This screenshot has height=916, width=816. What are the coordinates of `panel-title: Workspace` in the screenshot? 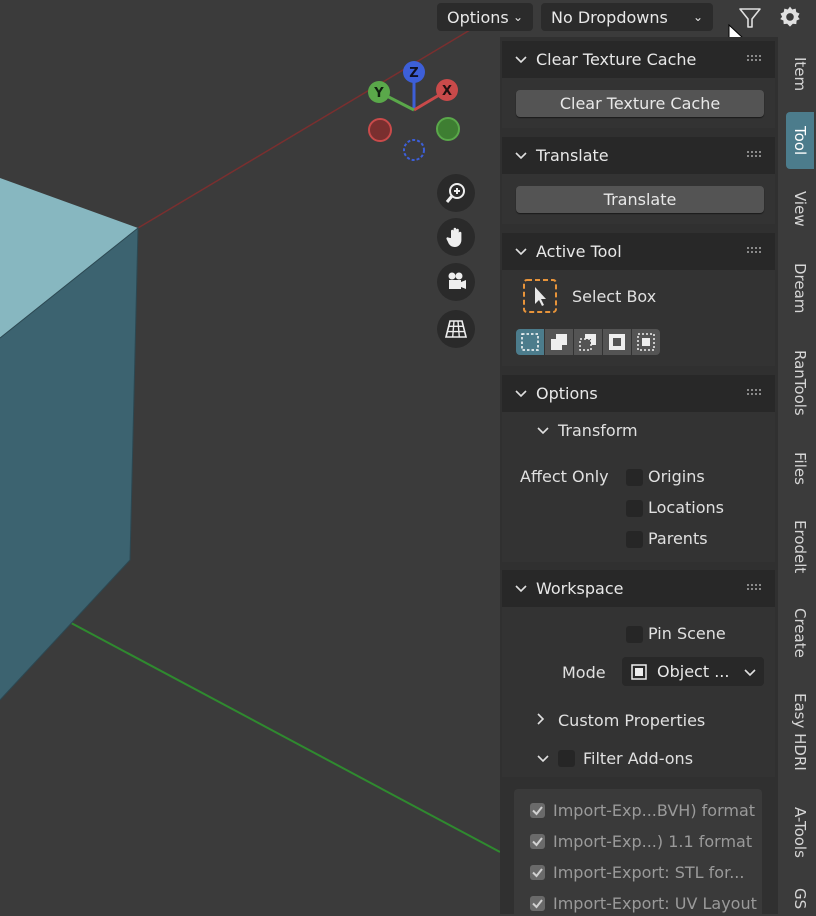 It's located at (580, 588).